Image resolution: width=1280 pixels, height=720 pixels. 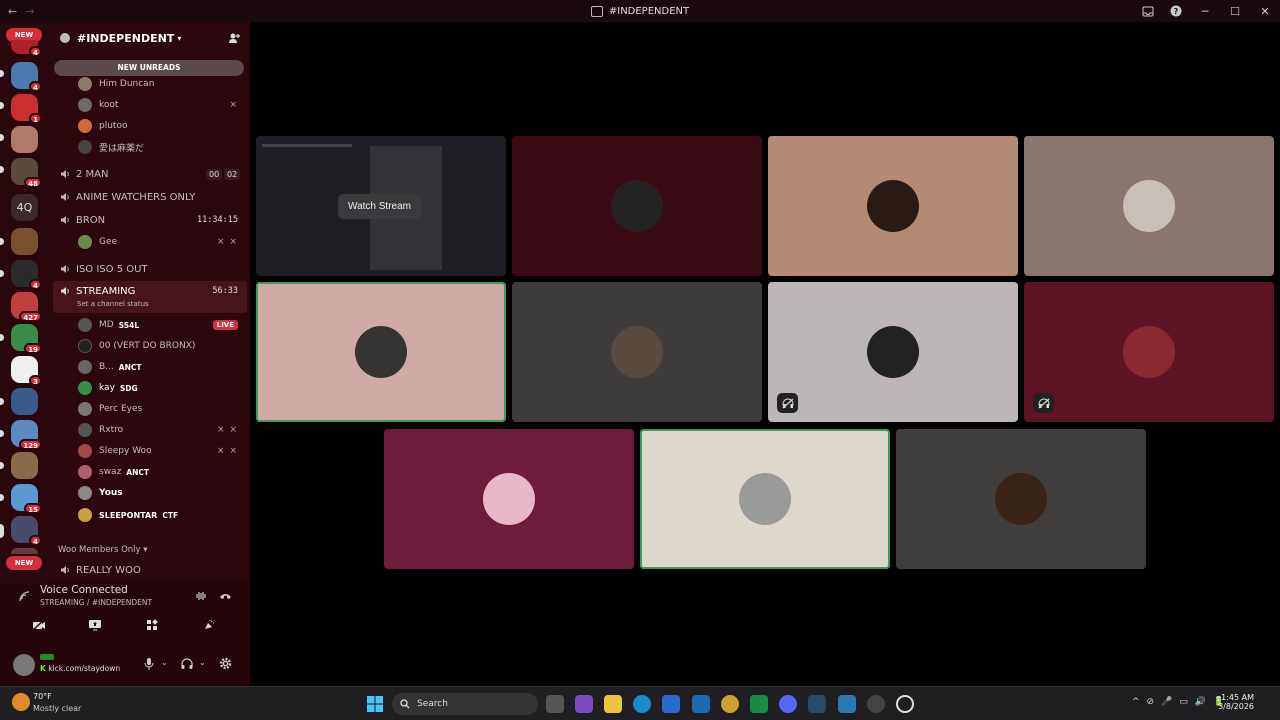 What do you see at coordinates (1265, 11) in the screenshot?
I see `close-button: ✕` at bounding box center [1265, 11].